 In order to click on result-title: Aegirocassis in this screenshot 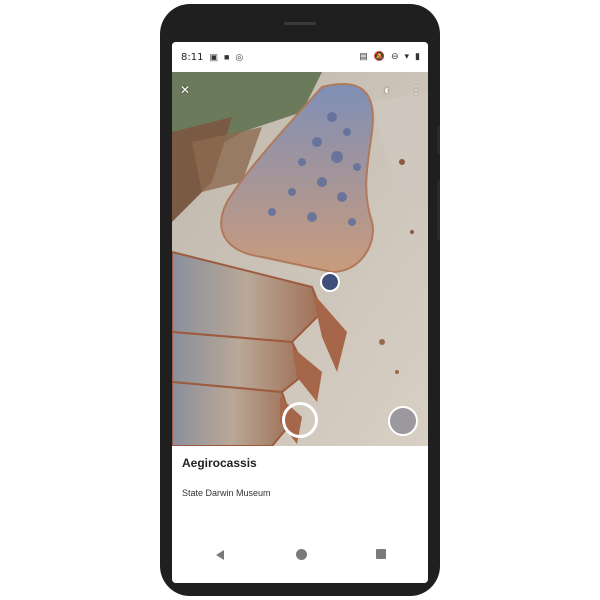, I will do `click(219, 463)`.